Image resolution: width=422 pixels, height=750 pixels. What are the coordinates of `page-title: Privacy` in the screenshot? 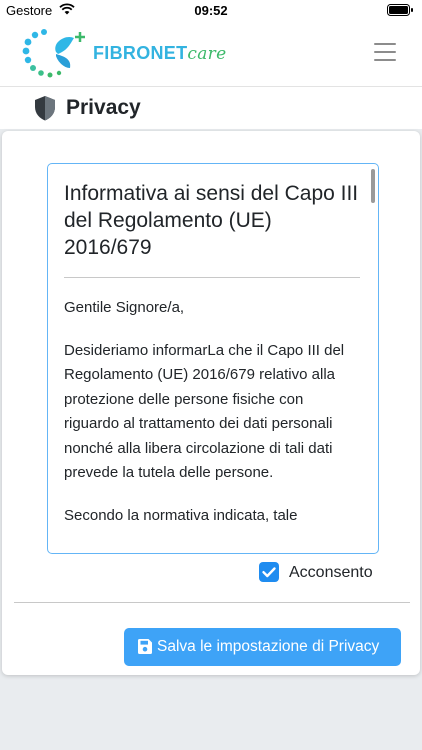 It's located at (103, 107).